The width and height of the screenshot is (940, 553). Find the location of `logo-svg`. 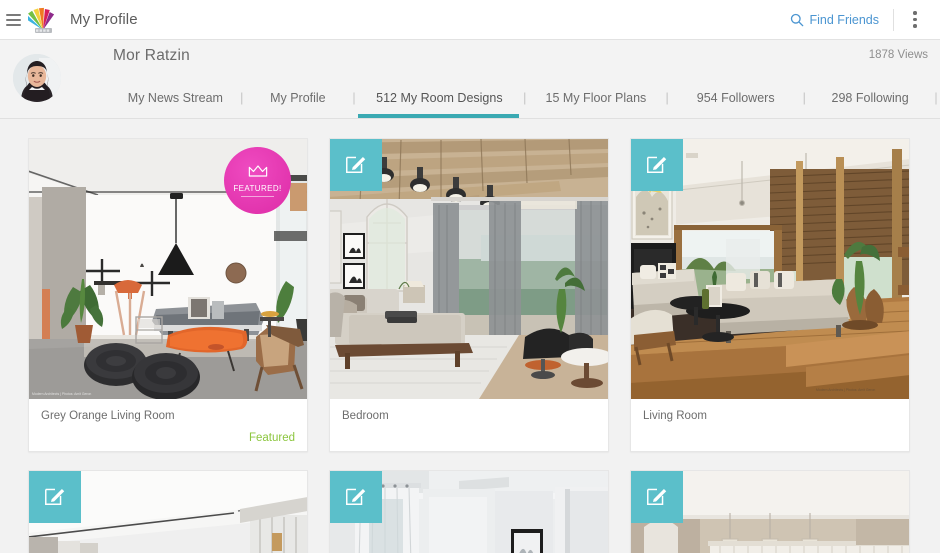

logo-svg is located at coordinates (41, 20).